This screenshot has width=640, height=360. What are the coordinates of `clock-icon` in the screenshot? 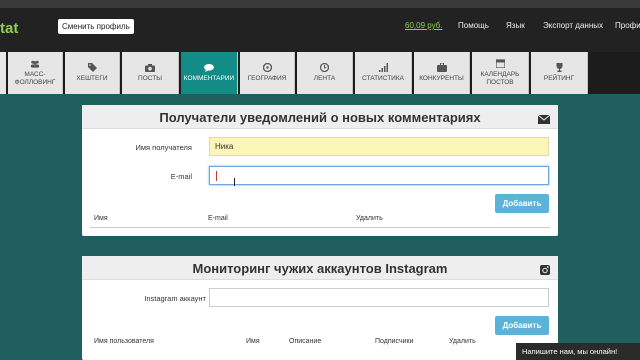 It's located at (325, 67).